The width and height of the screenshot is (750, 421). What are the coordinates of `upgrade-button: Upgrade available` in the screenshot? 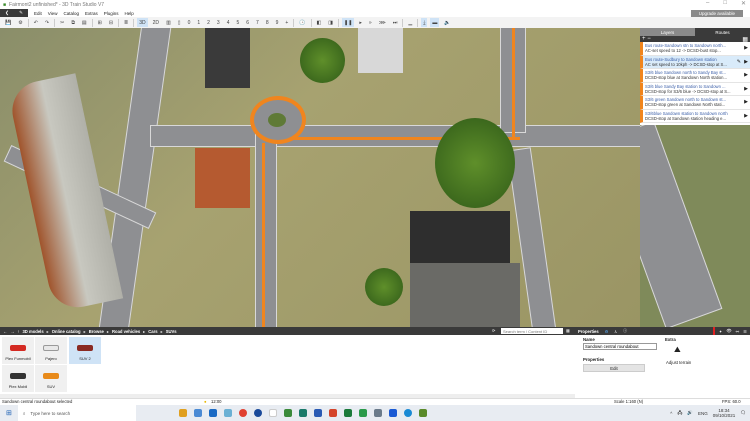 It's located at (716, 13).